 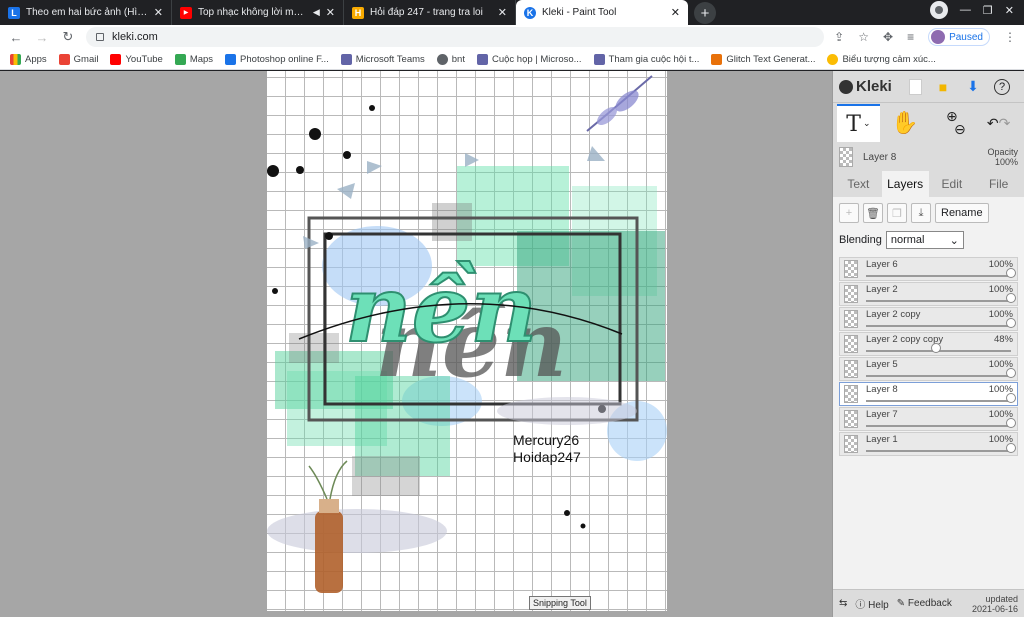 I want to click on browser-tab-3: H Hỏi đáp 247 - trang tra loi ✕, so click(x=430, y=12).